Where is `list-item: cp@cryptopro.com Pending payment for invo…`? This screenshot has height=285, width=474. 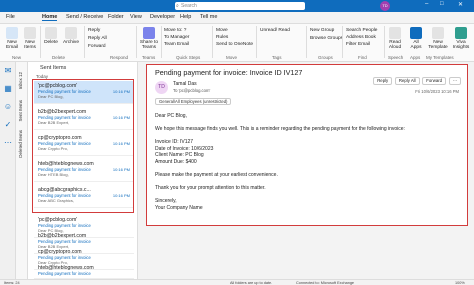 list-item: cp@cryptopro.com Pending payment for invo… is located at coordinates (84, 144).